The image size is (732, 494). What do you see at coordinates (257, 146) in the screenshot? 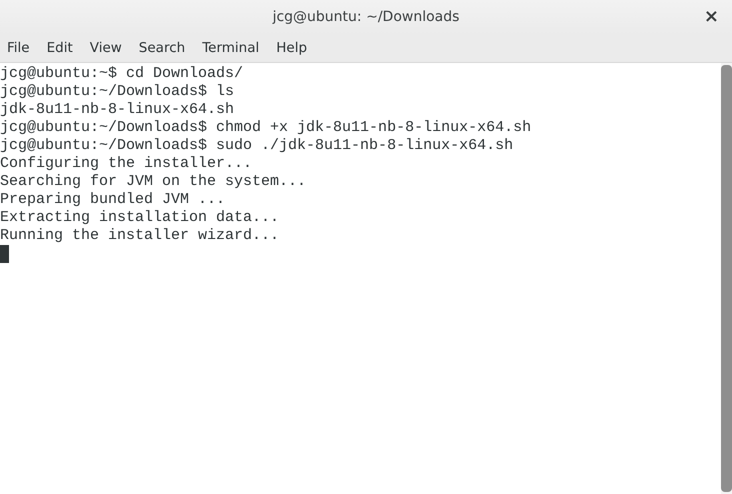
I see `terminal-line: jcg@ubuntu:~/Downloads$ sudo ./jdk-8u11-nb-8-linux-x64.sh` at bounding box center [257, 146].